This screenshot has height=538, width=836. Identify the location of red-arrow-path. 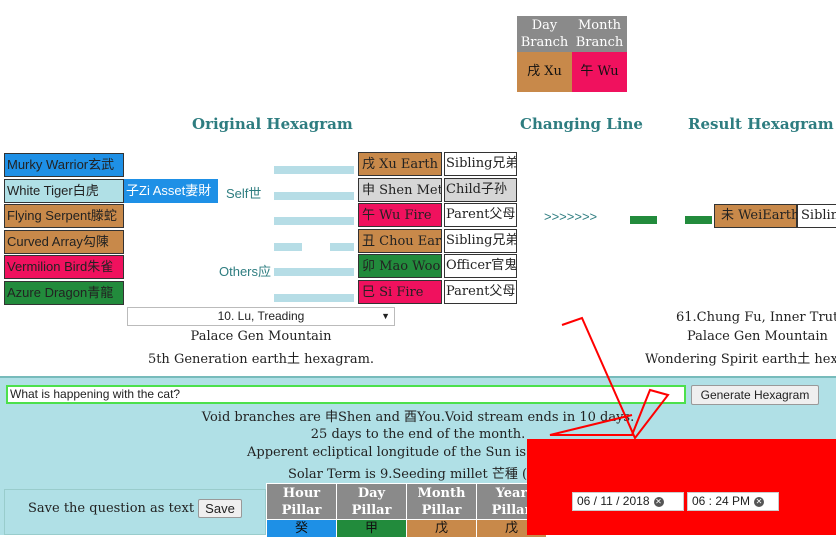
(609, 378).